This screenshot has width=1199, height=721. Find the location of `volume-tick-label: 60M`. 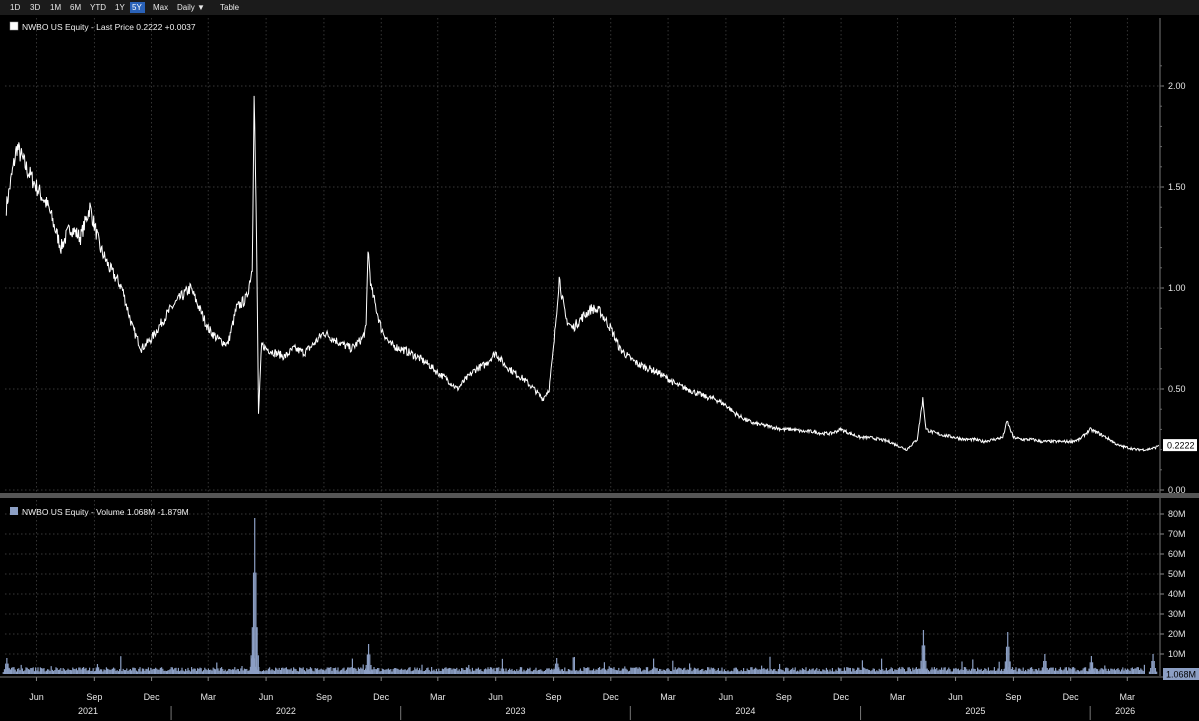

volume-tick-label: 60M is located at coordinates (1177, 554).